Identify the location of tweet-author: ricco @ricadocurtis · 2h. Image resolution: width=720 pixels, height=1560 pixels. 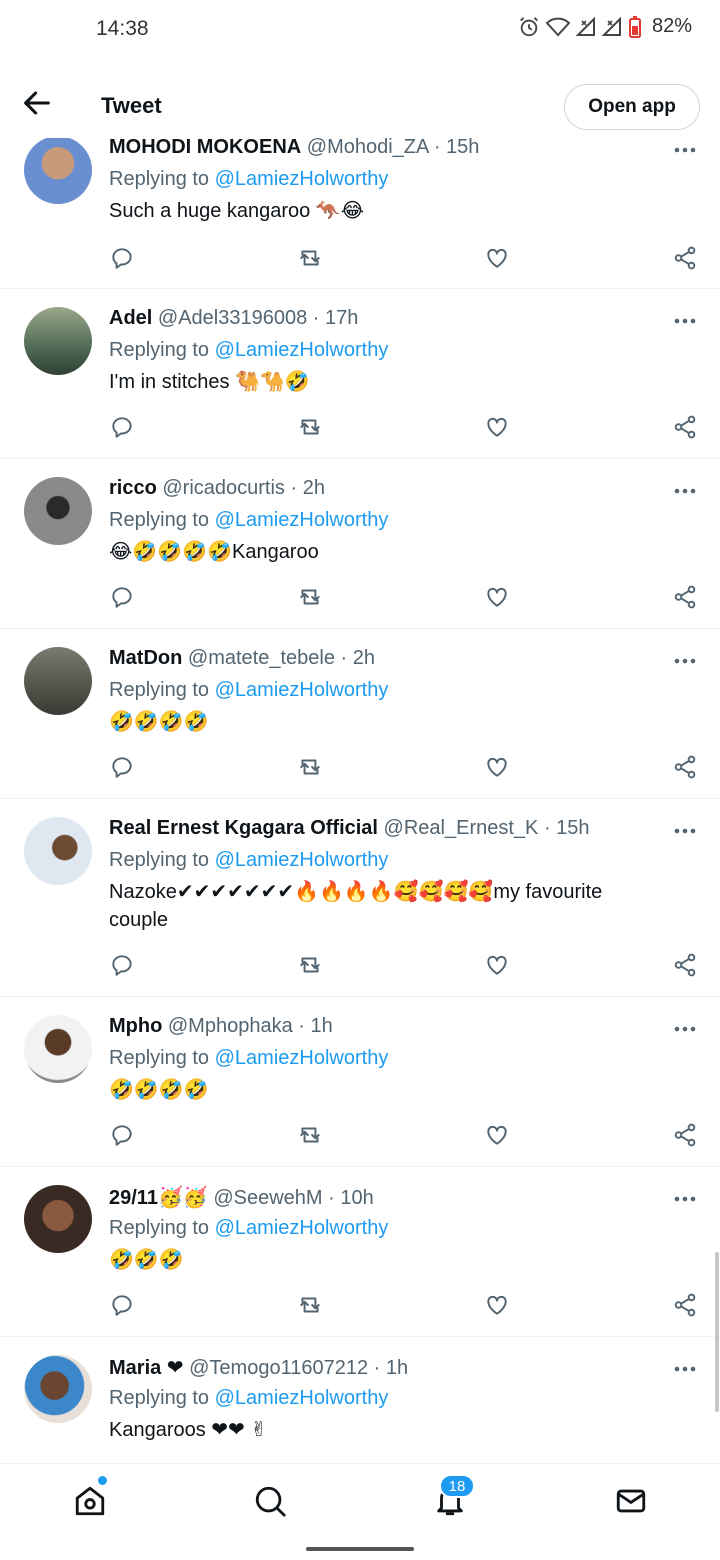
(217, 488).